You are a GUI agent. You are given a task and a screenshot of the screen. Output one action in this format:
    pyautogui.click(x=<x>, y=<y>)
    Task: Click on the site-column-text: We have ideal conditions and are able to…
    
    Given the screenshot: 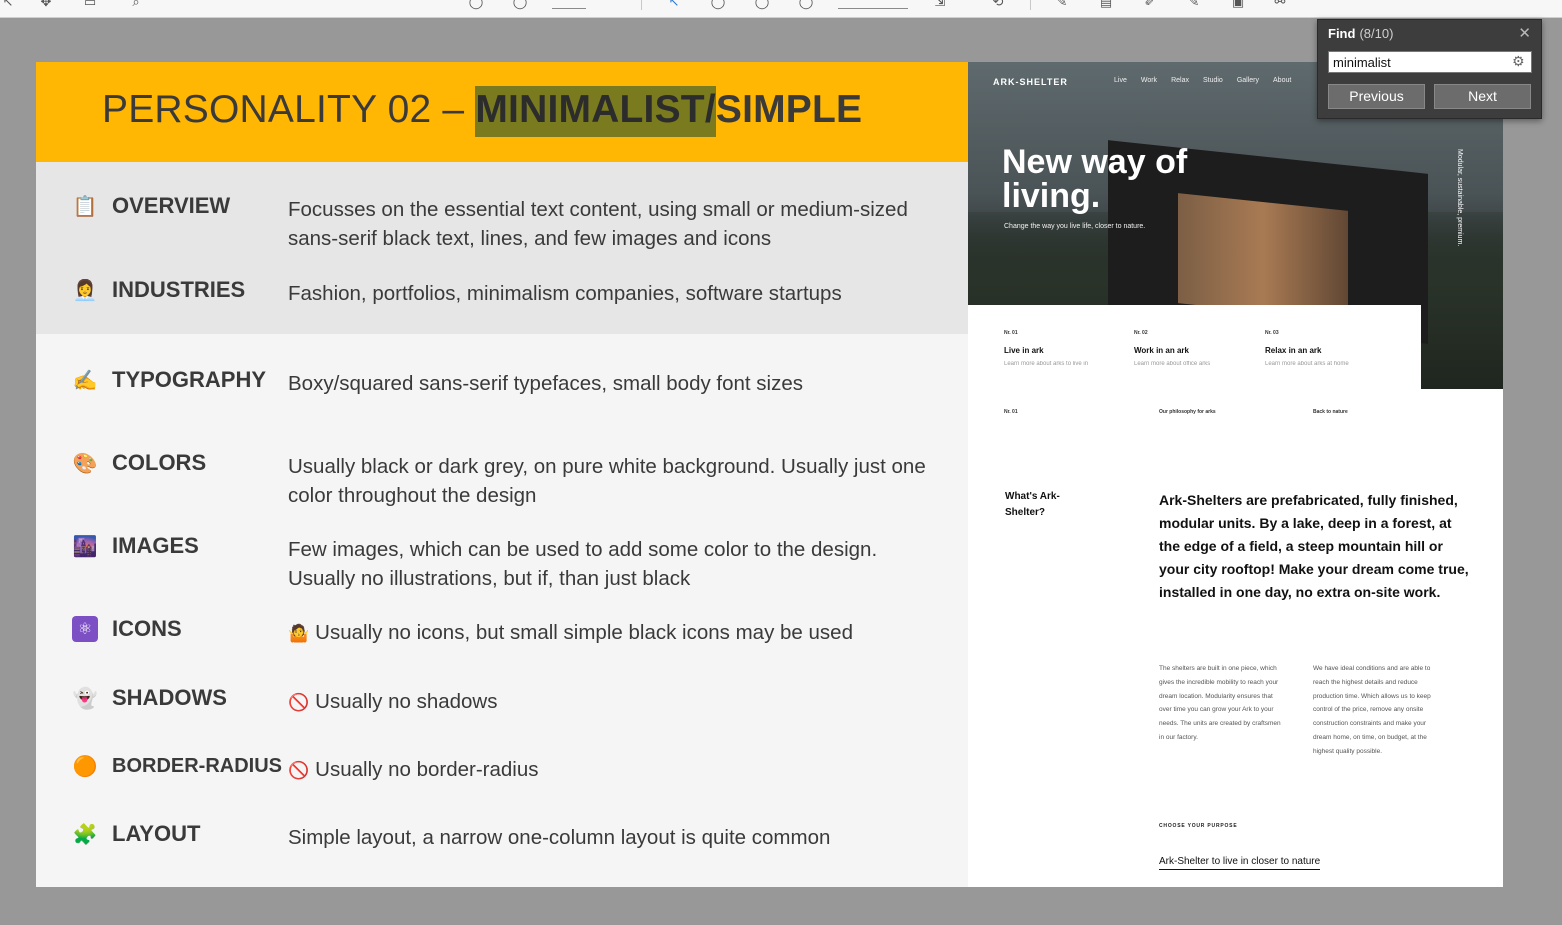 What is the action you would take?
    pyautogui.click(x=1372, y=710)
    